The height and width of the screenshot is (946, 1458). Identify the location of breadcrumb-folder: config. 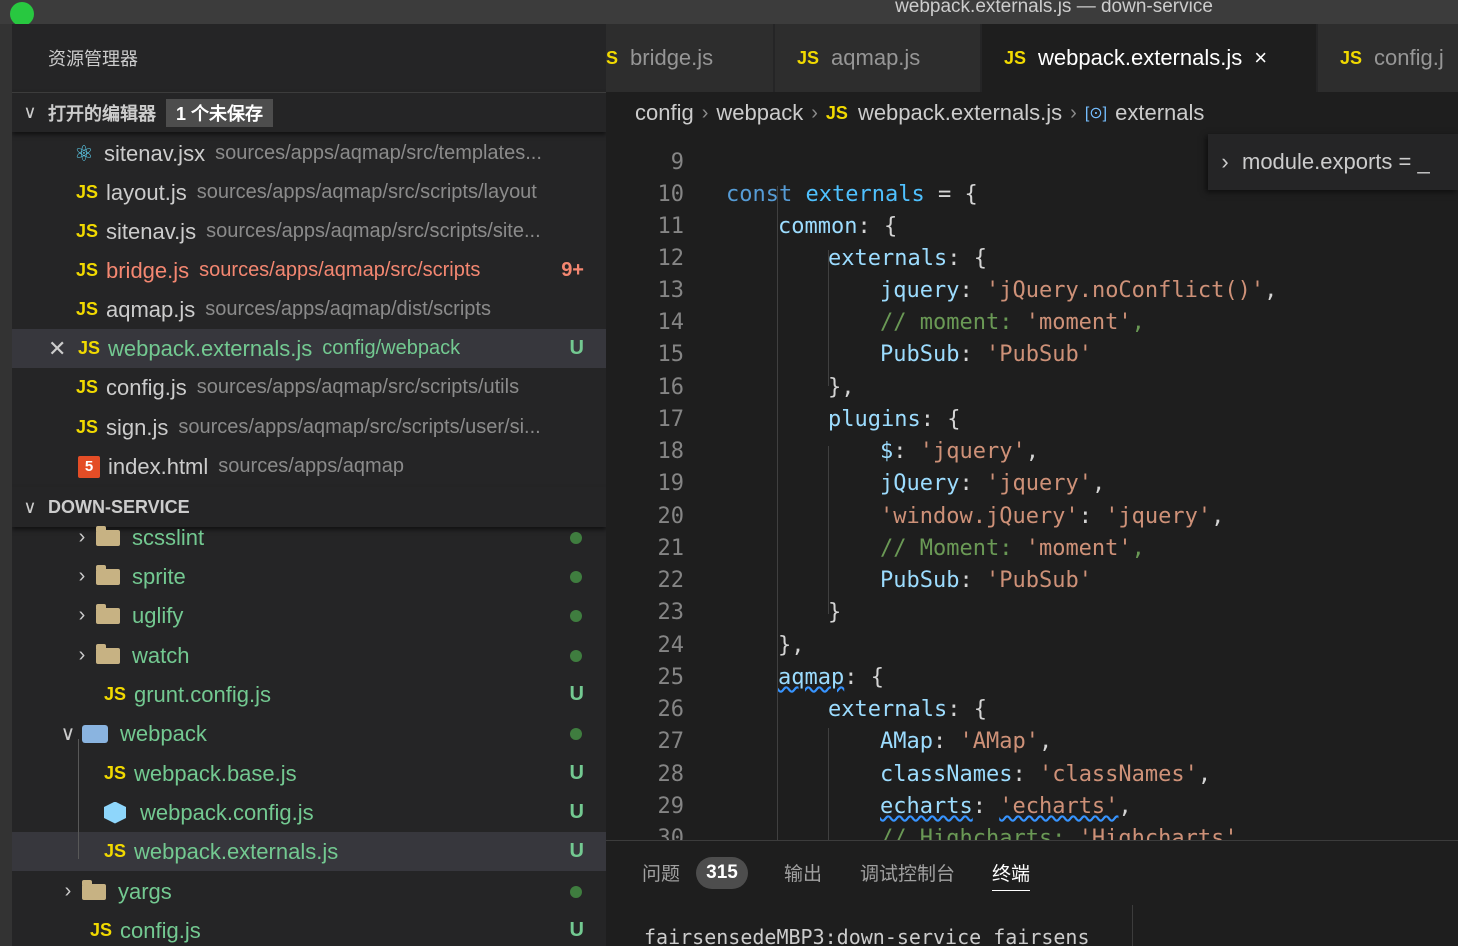
(664, 113).